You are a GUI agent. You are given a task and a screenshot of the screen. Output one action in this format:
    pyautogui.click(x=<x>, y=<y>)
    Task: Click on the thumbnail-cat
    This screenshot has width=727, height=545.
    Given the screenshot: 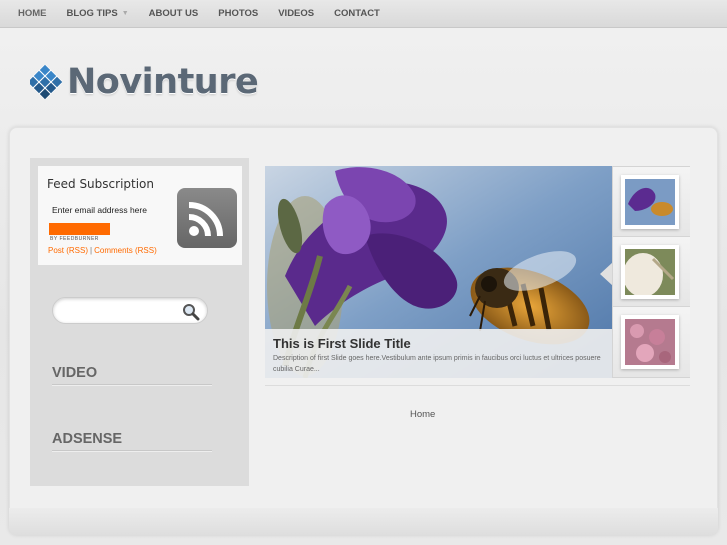 What is the action you would take?
    pyautogui.click(x=649, y=273)
    